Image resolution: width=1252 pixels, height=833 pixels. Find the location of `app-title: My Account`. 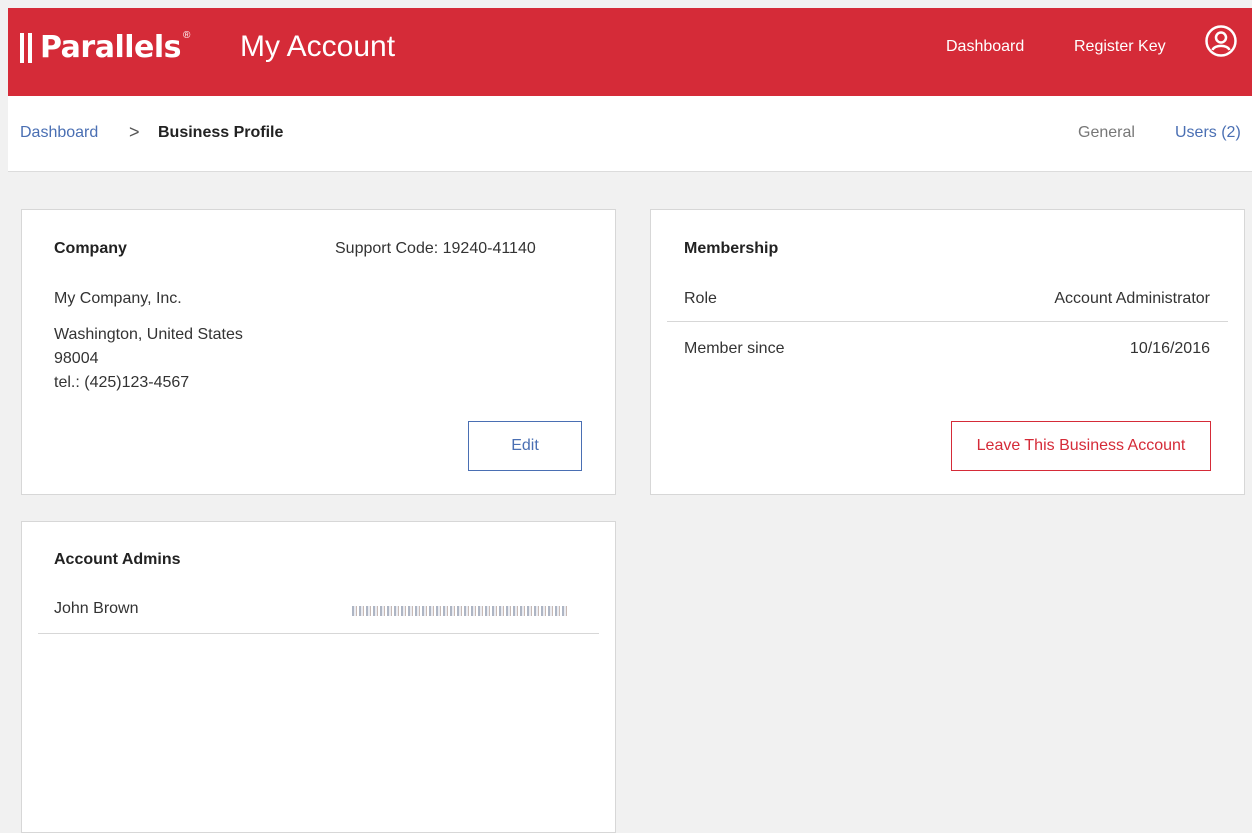

app-title: My Account is located at coordinates (318, 46).